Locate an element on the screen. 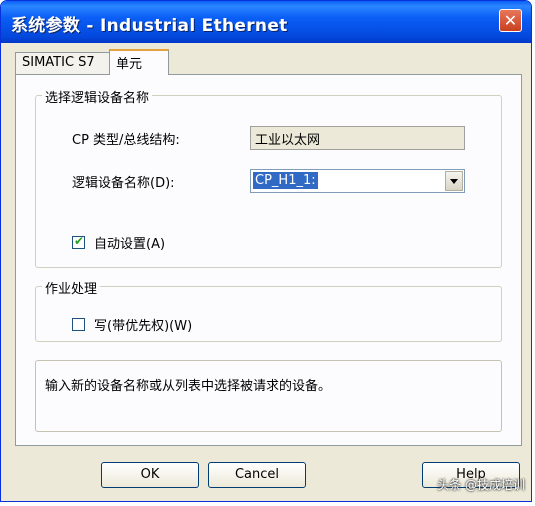 Image resolution: width=535 pixels, height=506 pixels. info-text: 输入新的设备名称或从列表中选择被请求的设备。 is located at coordinates (188, 386).